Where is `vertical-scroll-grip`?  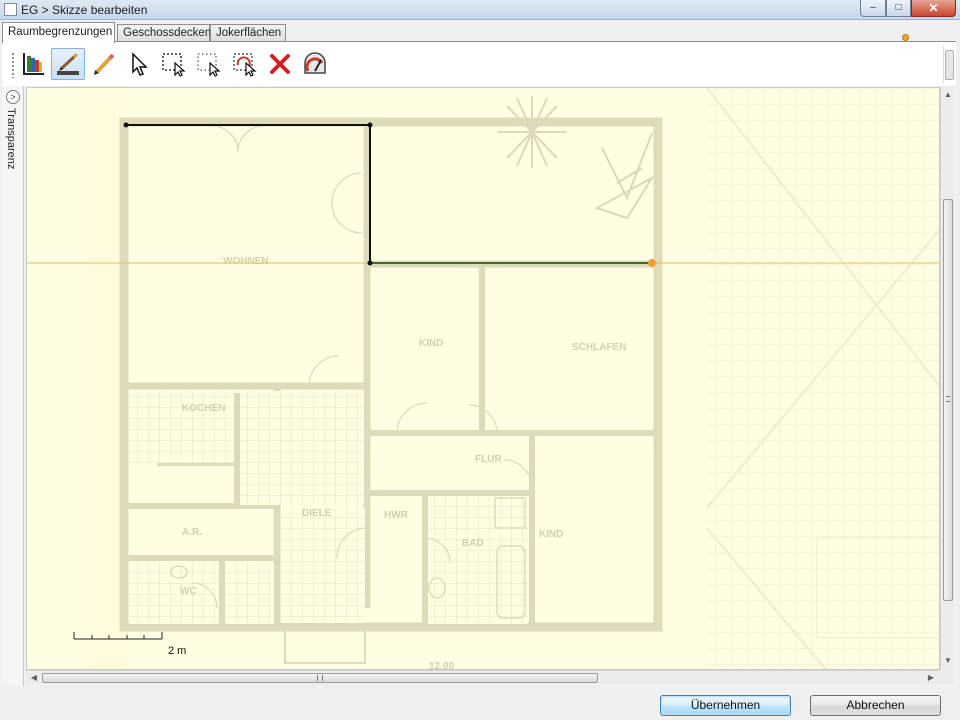
vertical-scroll-grip is located at coordinates (948, 399).